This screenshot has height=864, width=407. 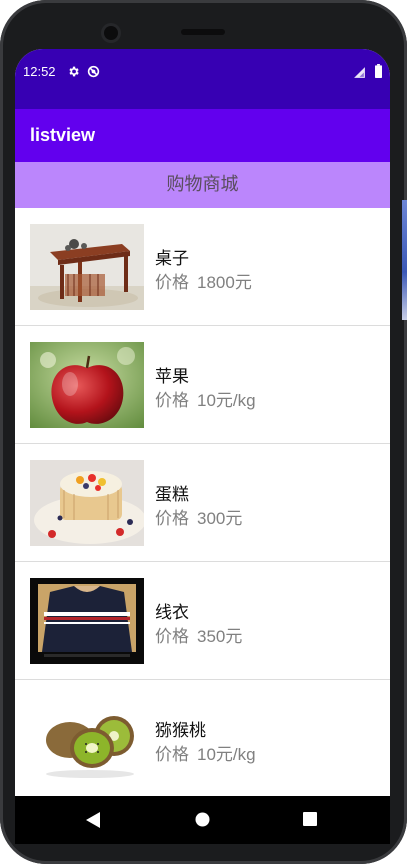 I want to click on product-image-kiwi, so click(x=87, y=739).